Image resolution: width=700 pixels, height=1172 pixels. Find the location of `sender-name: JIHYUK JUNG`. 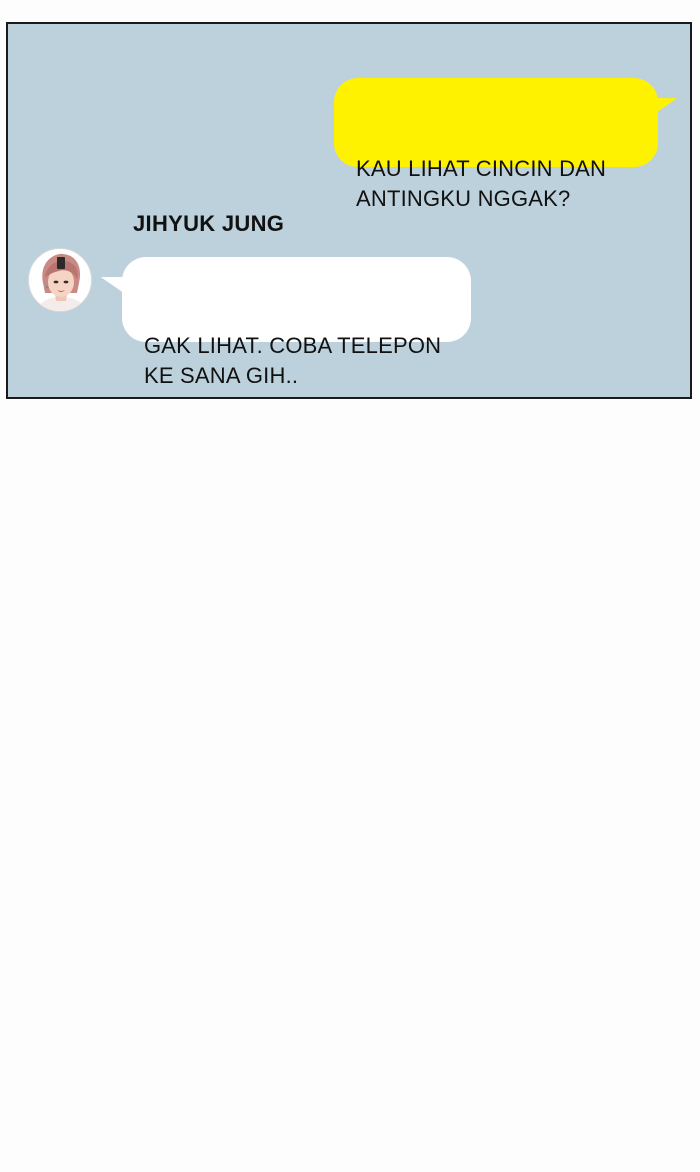

sender-name: JIHYUK JUNG is located at coordinates (209, 223).